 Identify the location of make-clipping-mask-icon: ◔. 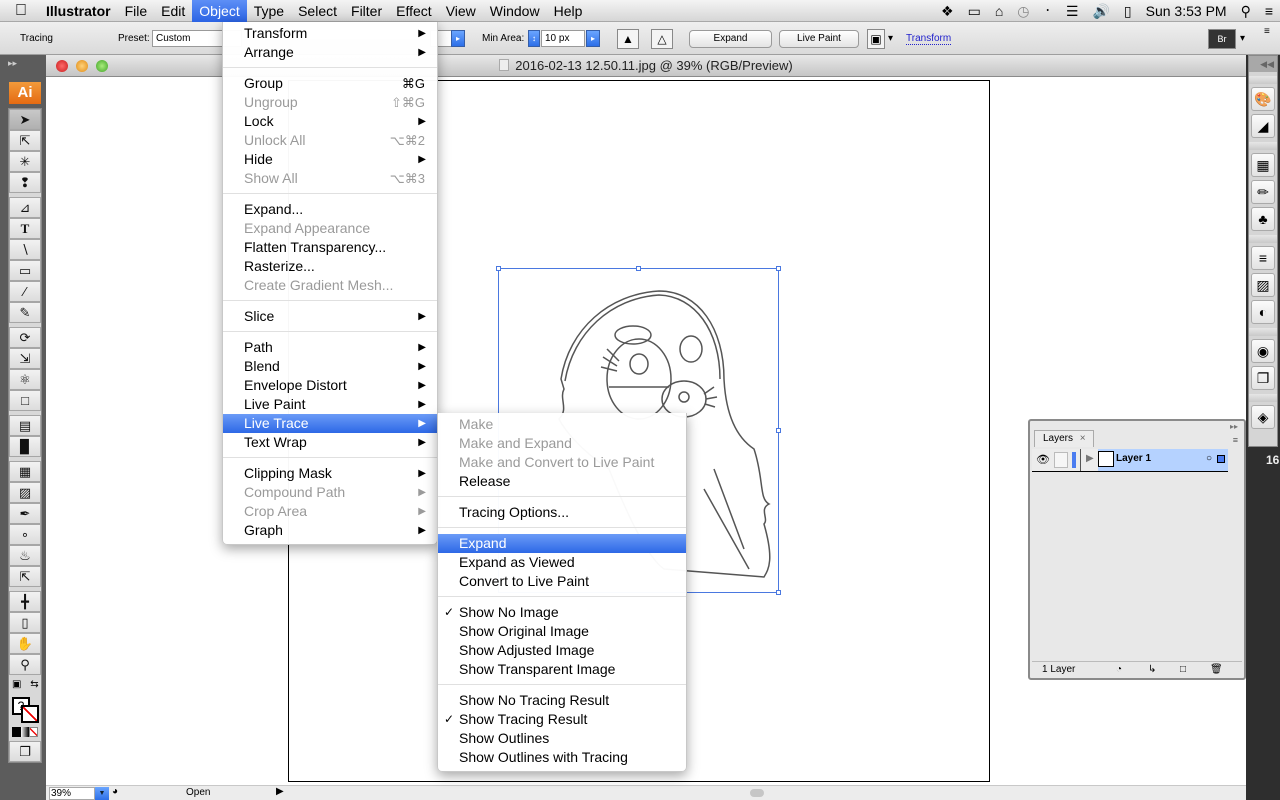
(1119, 669).